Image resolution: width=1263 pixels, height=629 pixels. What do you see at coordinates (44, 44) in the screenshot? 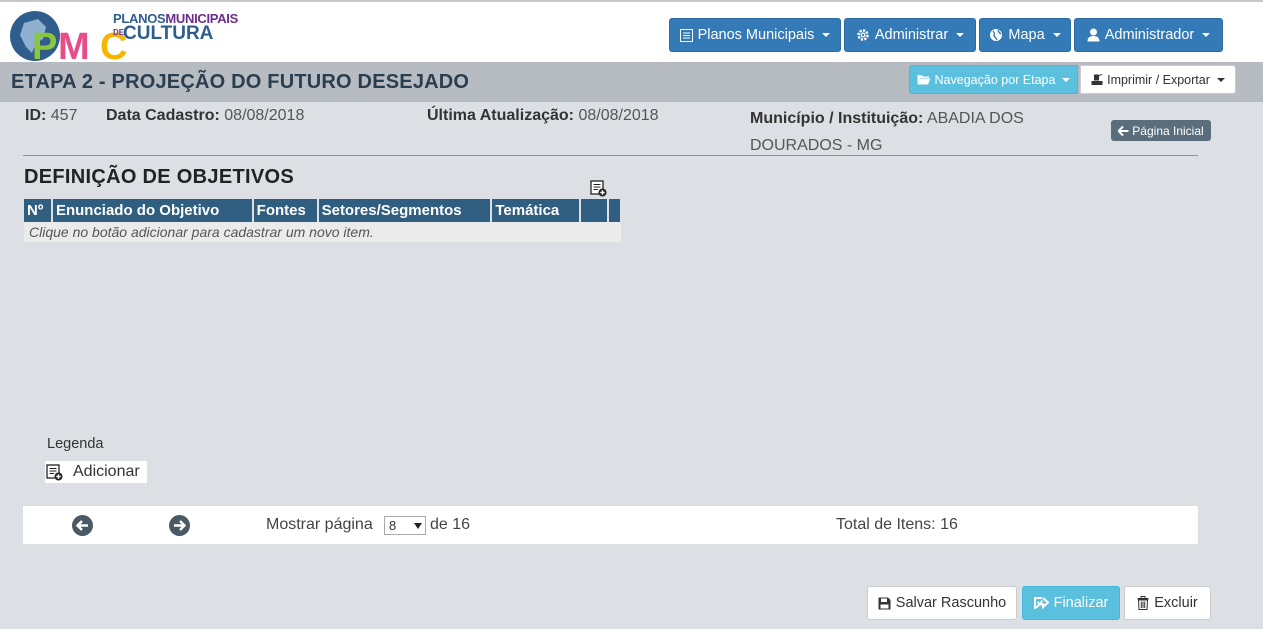
I see `svg-text: P` at bounding box center [44, 44].